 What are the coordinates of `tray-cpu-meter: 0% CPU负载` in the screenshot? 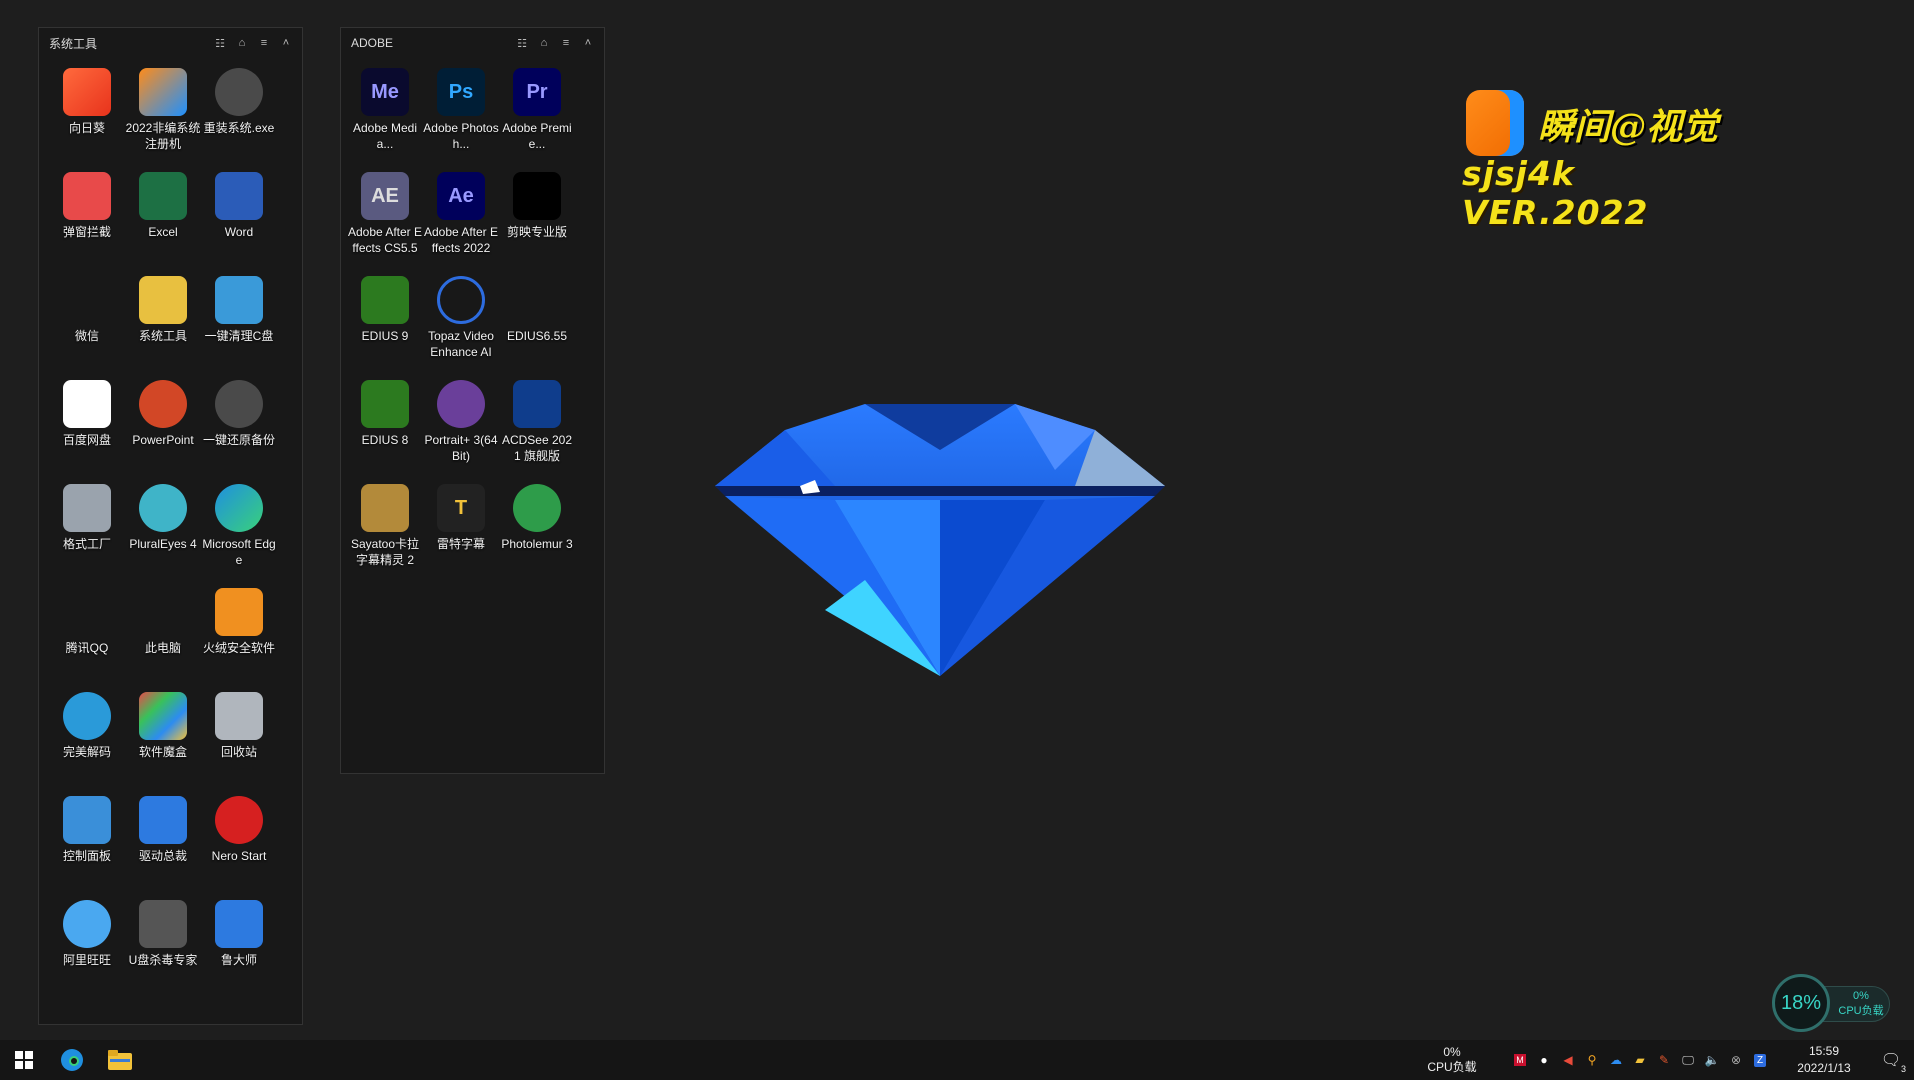 It's located at (1452, 1060).